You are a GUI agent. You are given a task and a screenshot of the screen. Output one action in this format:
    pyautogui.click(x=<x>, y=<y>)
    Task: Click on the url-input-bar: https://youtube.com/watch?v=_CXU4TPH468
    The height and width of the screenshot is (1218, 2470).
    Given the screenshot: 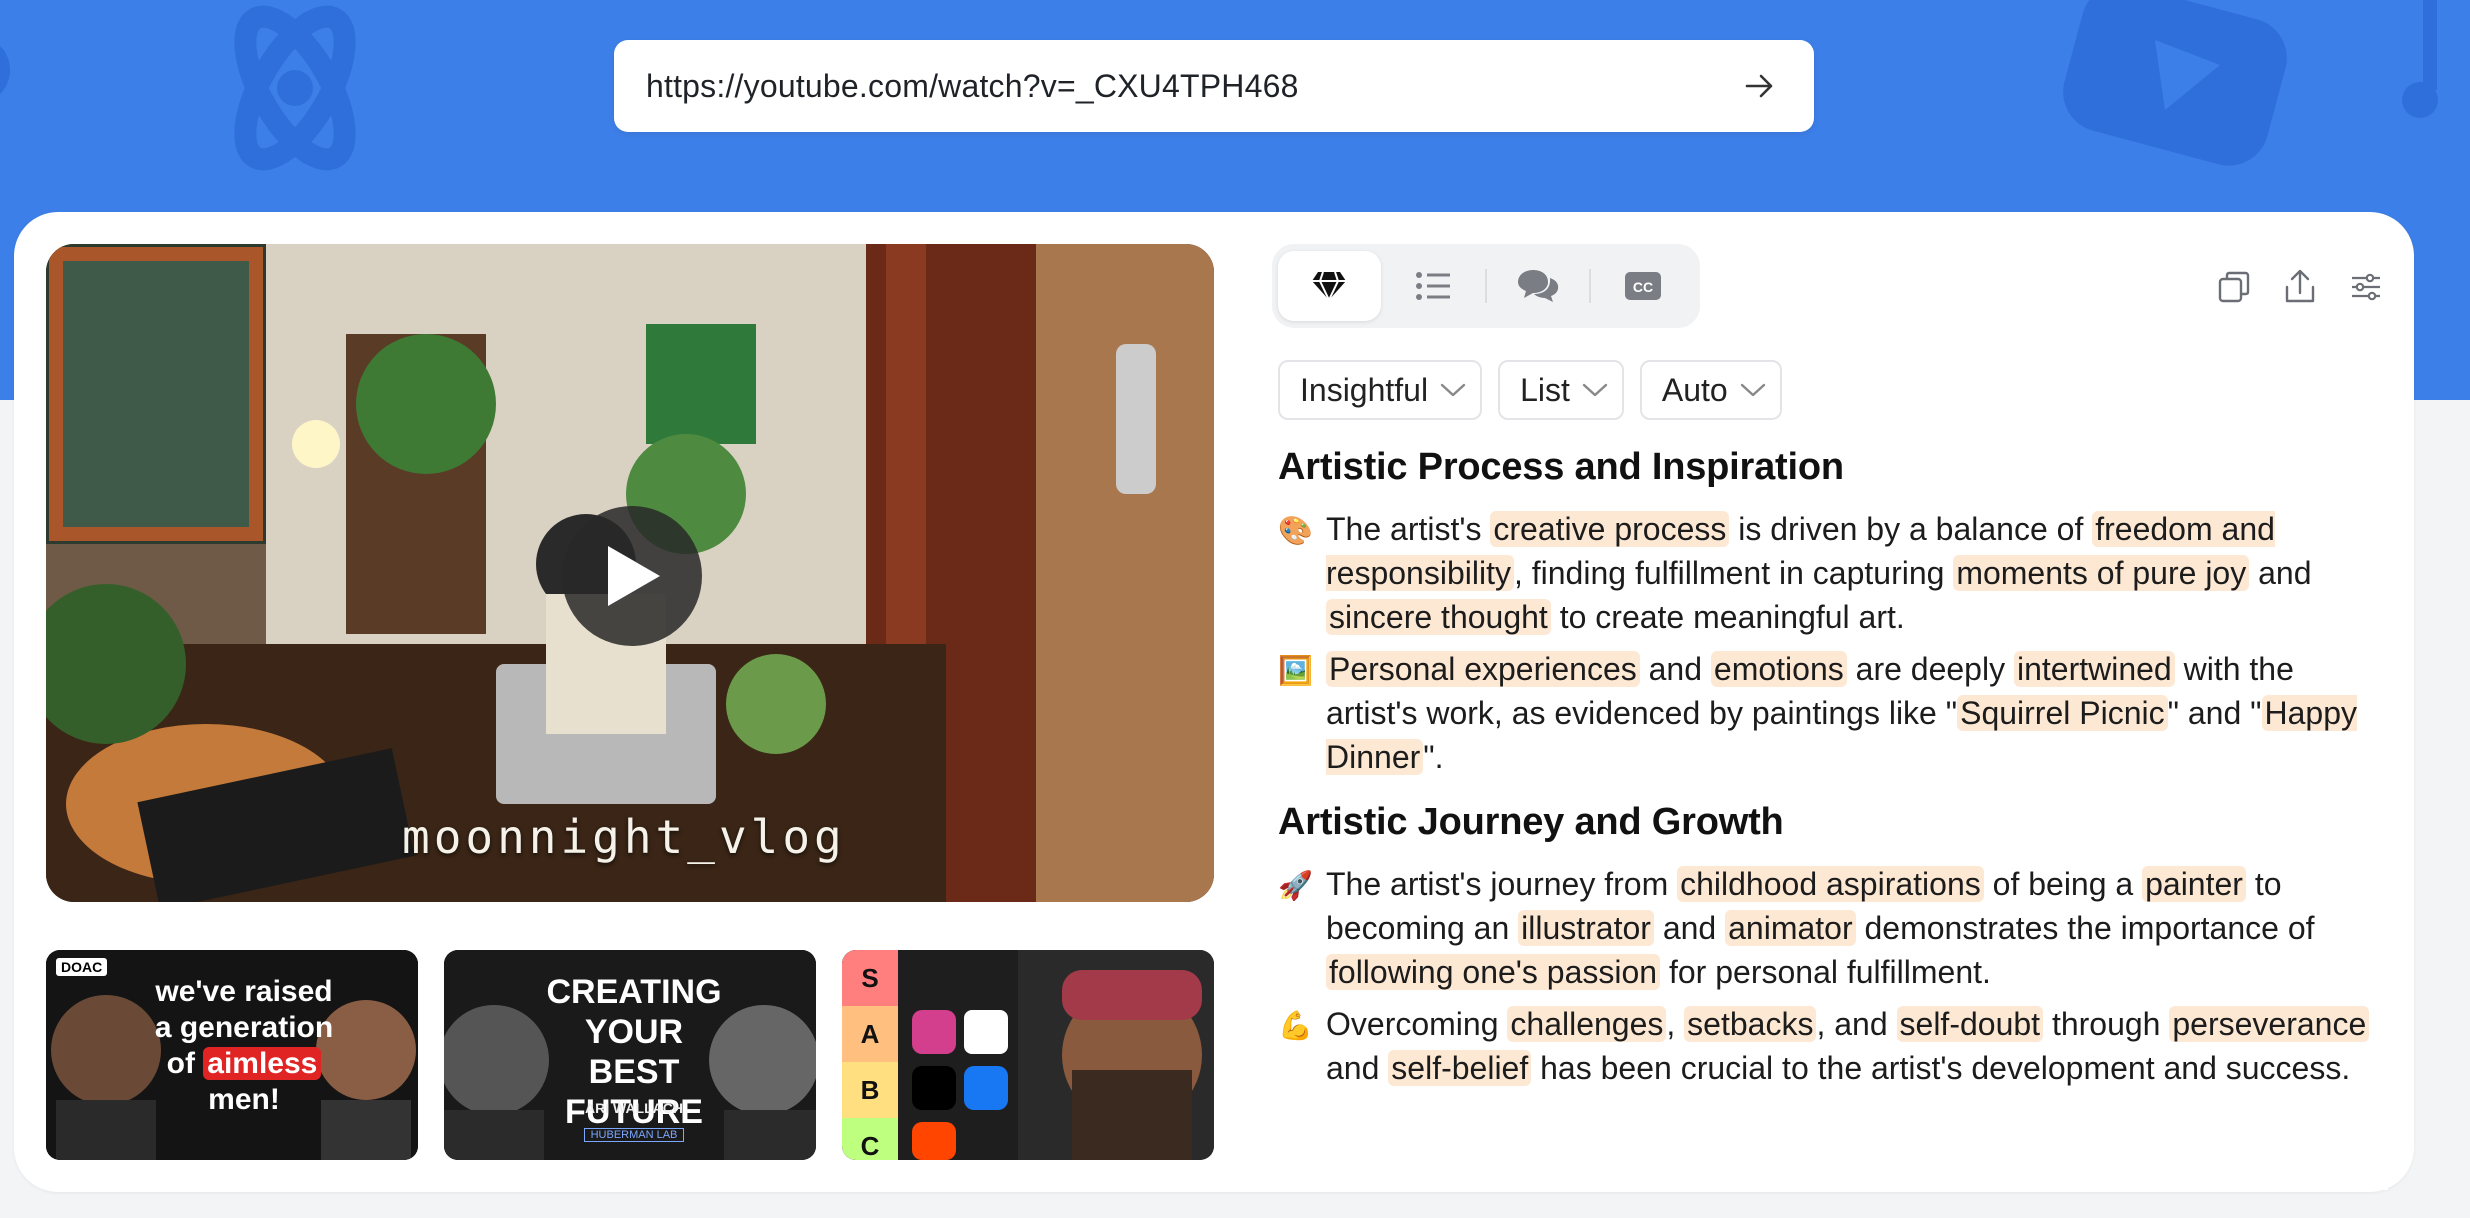 What is the action you would take?
    pyautogui.click(x=1214, y=86)
    